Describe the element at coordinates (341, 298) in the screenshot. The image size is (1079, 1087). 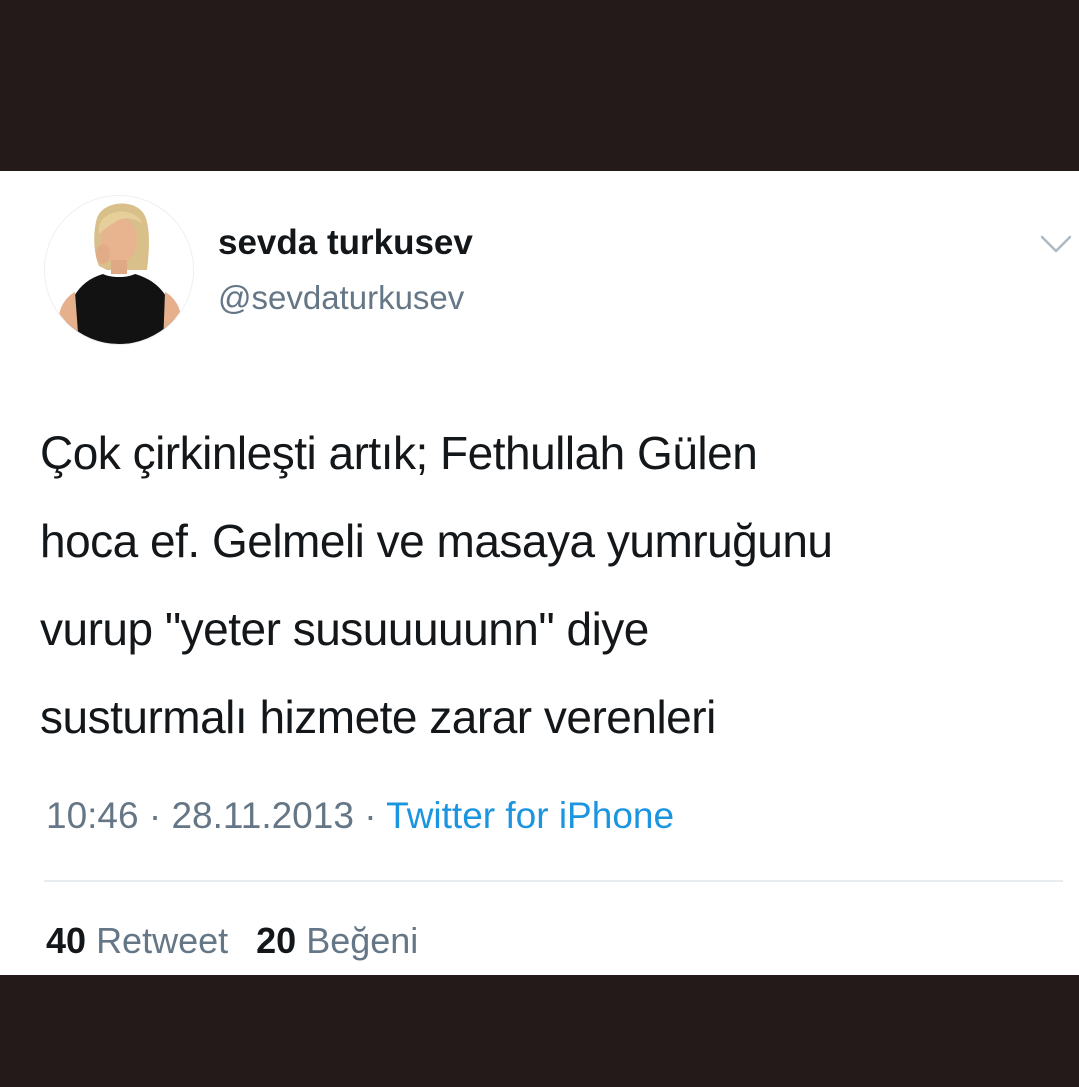
I see `user-handle: @sevdaturkusev` at that location.